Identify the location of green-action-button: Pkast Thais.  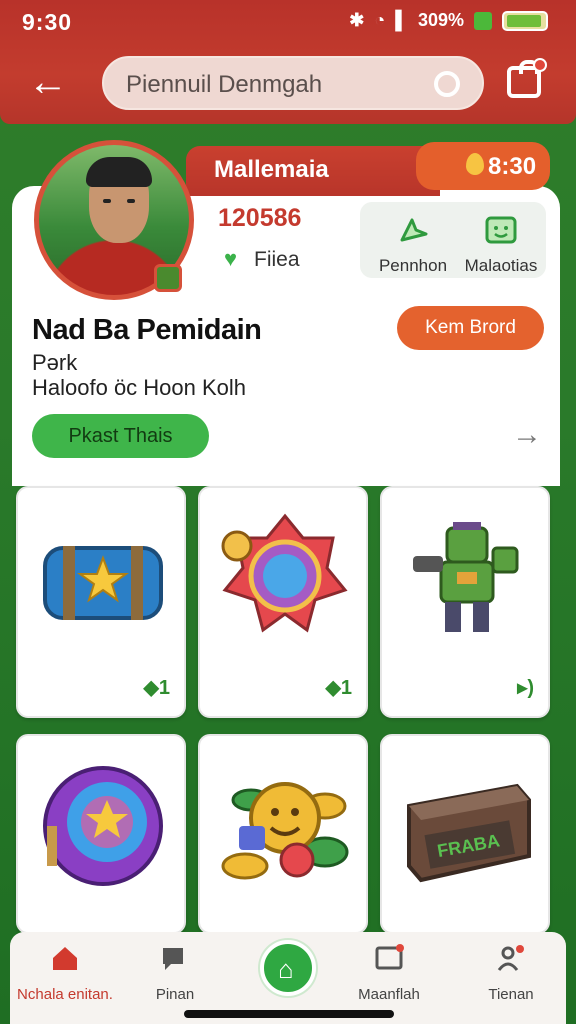
(120, 436).